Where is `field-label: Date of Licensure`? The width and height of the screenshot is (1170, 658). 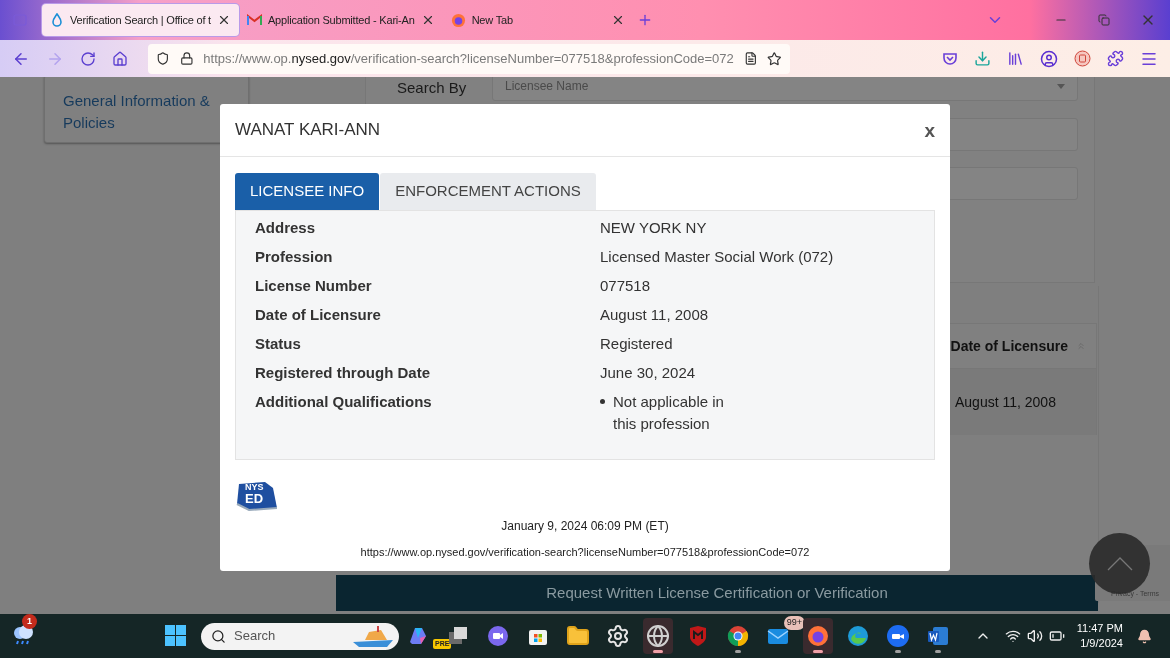
field-label: Date of Licensure is located at coordinates (318, 314).